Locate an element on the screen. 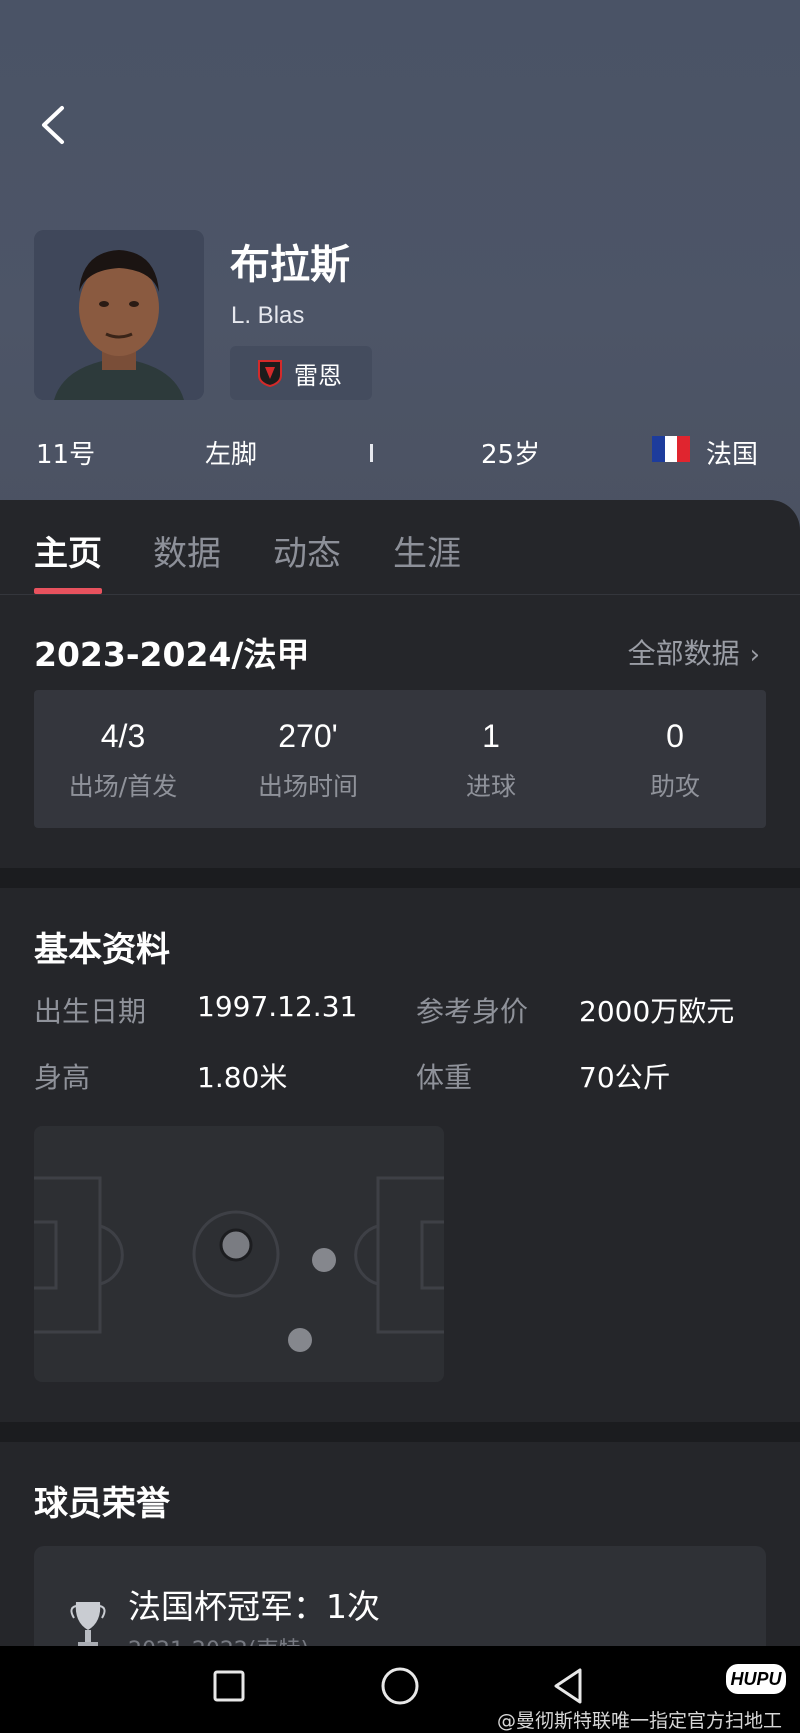 Image resolution: width=800 pixels, height=1733 pixels. watermark-text: @曼彻斯特联唯一指定官方扫地工 is located at coordinates (639, 1721).